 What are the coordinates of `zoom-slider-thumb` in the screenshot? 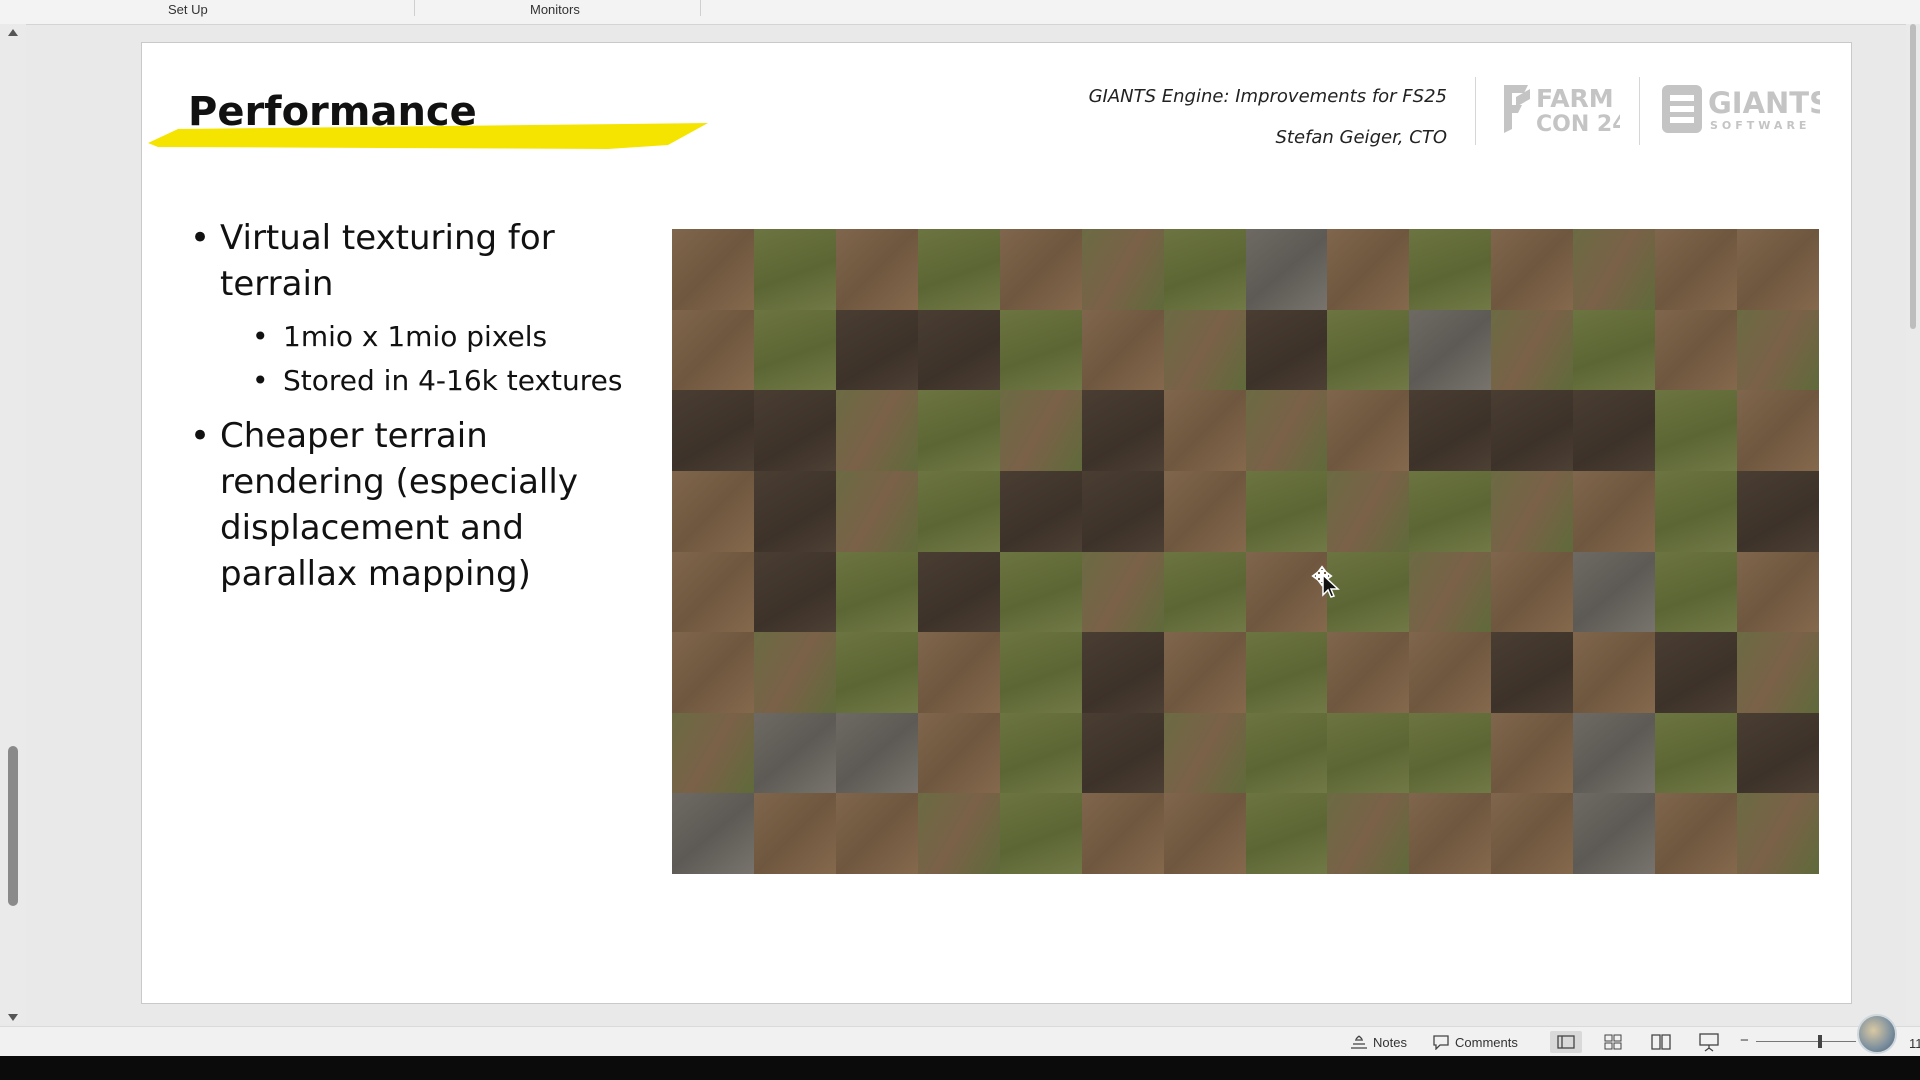 It's located at (1820, 1041).